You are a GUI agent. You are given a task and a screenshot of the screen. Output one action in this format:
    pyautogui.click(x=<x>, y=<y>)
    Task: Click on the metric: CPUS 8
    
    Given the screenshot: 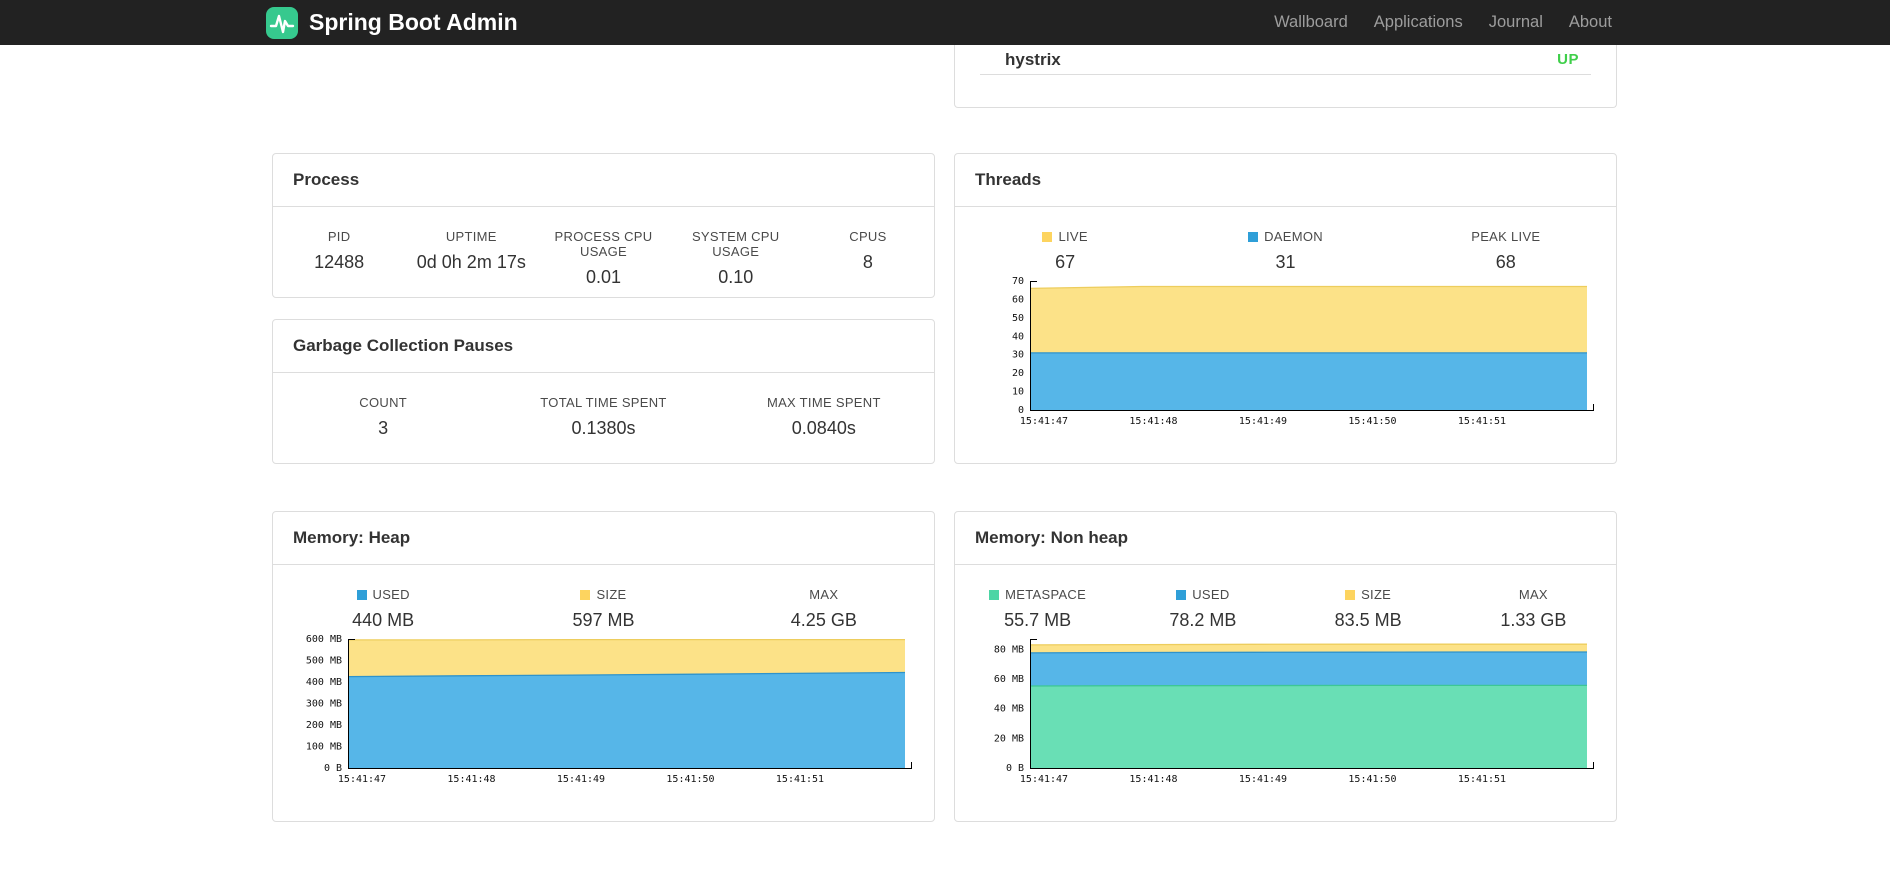 What is the action you would take?
    pyautogui.click(x=868, y=250)
    